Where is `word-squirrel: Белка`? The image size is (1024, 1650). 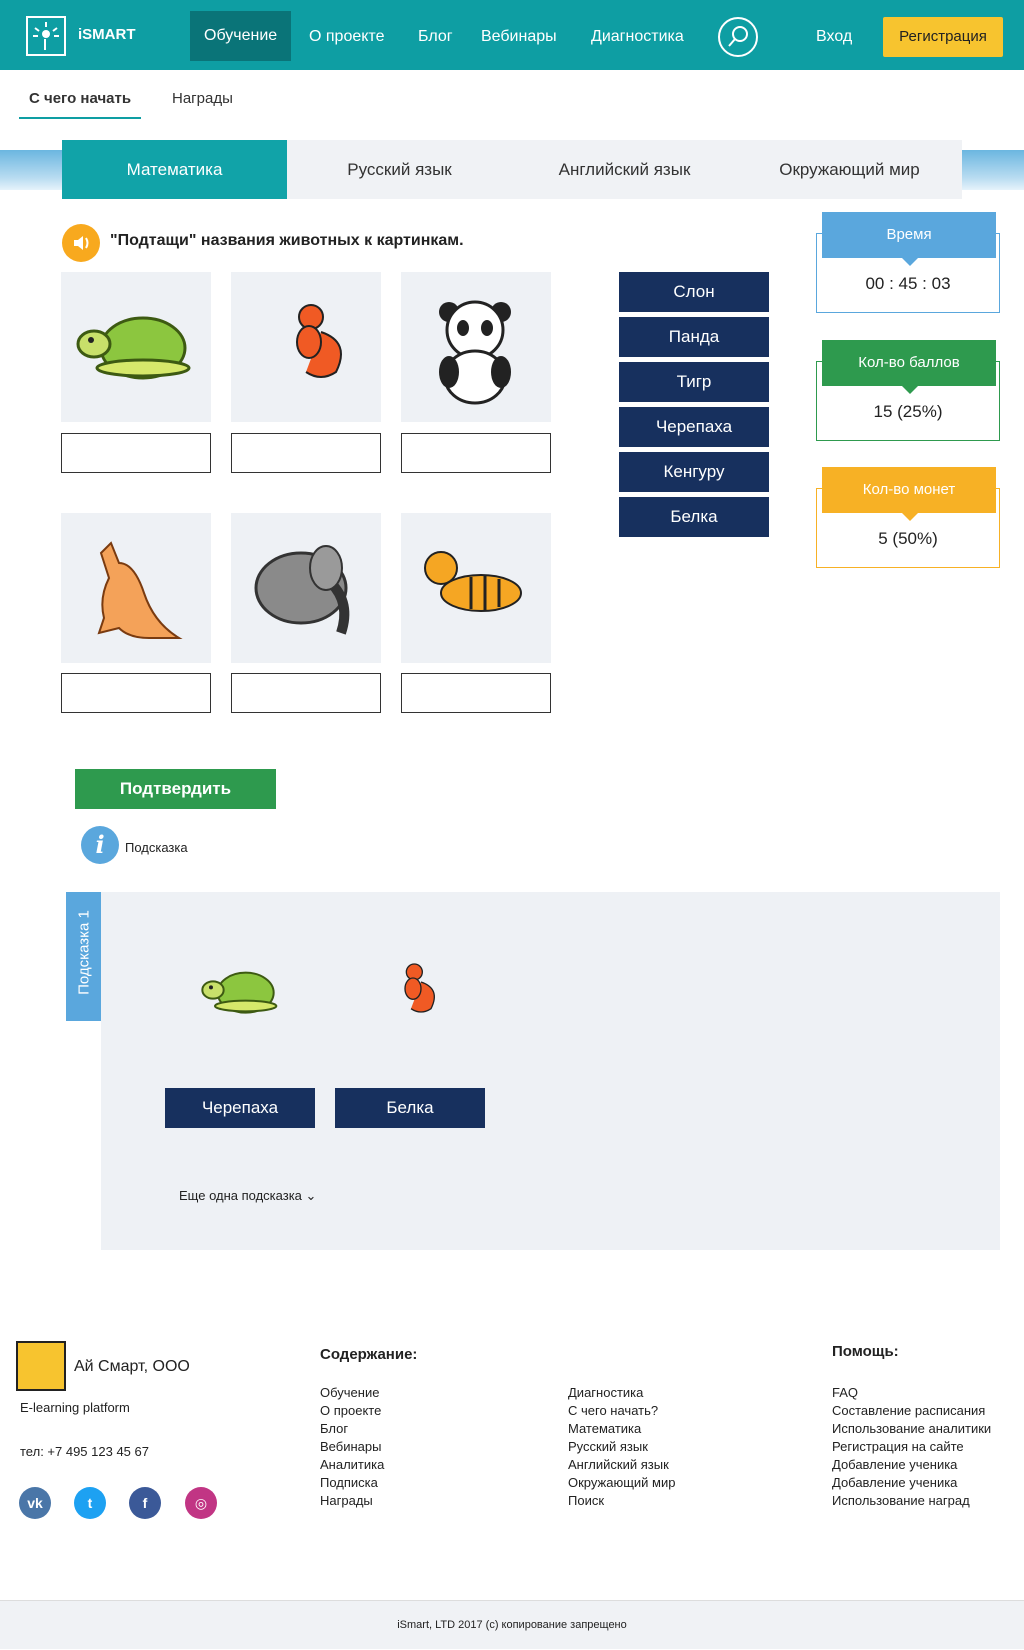
word-squirrel: Белка is located at coordinates (694, 517).